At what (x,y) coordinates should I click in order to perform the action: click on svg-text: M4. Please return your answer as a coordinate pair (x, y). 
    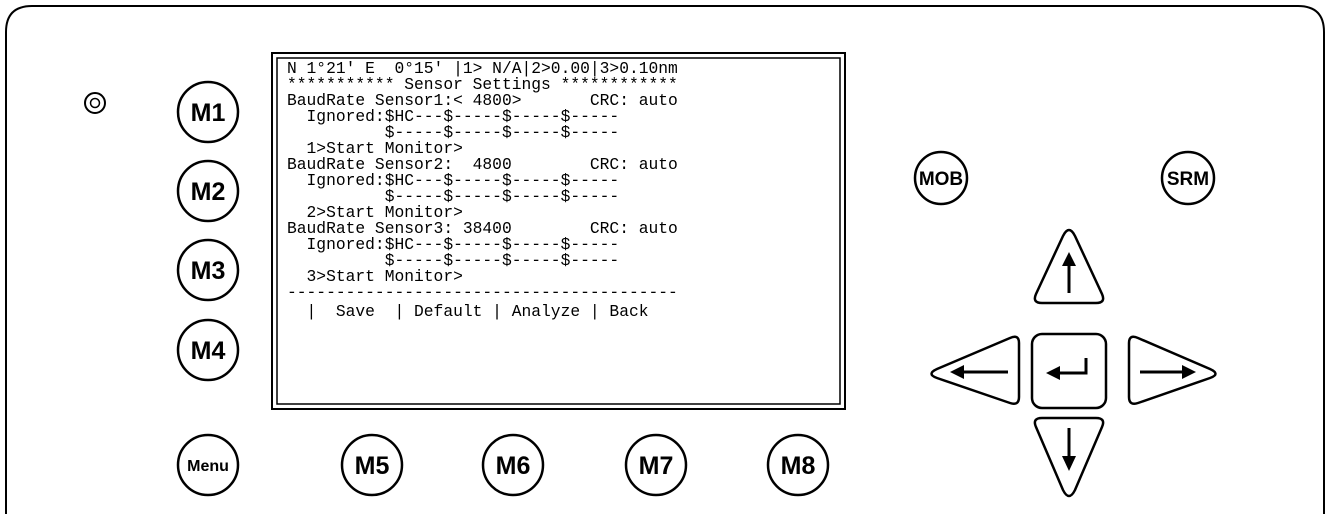
    Looking at the image, I should click on (208, 351).